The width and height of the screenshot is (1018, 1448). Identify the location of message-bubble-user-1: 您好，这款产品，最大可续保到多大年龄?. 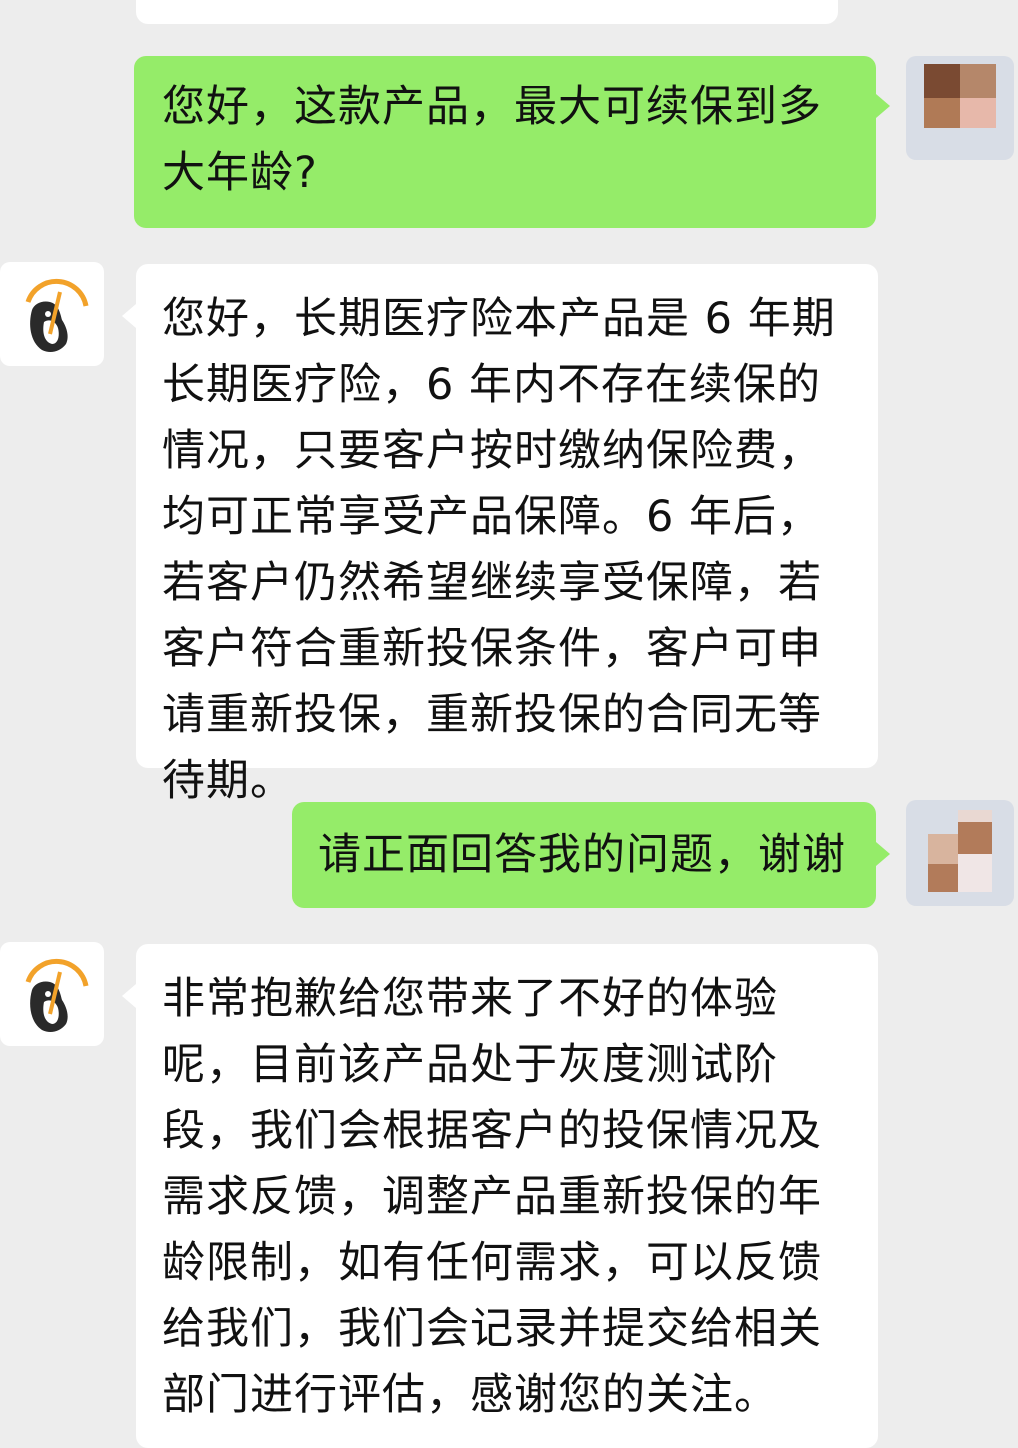
(505, 142).